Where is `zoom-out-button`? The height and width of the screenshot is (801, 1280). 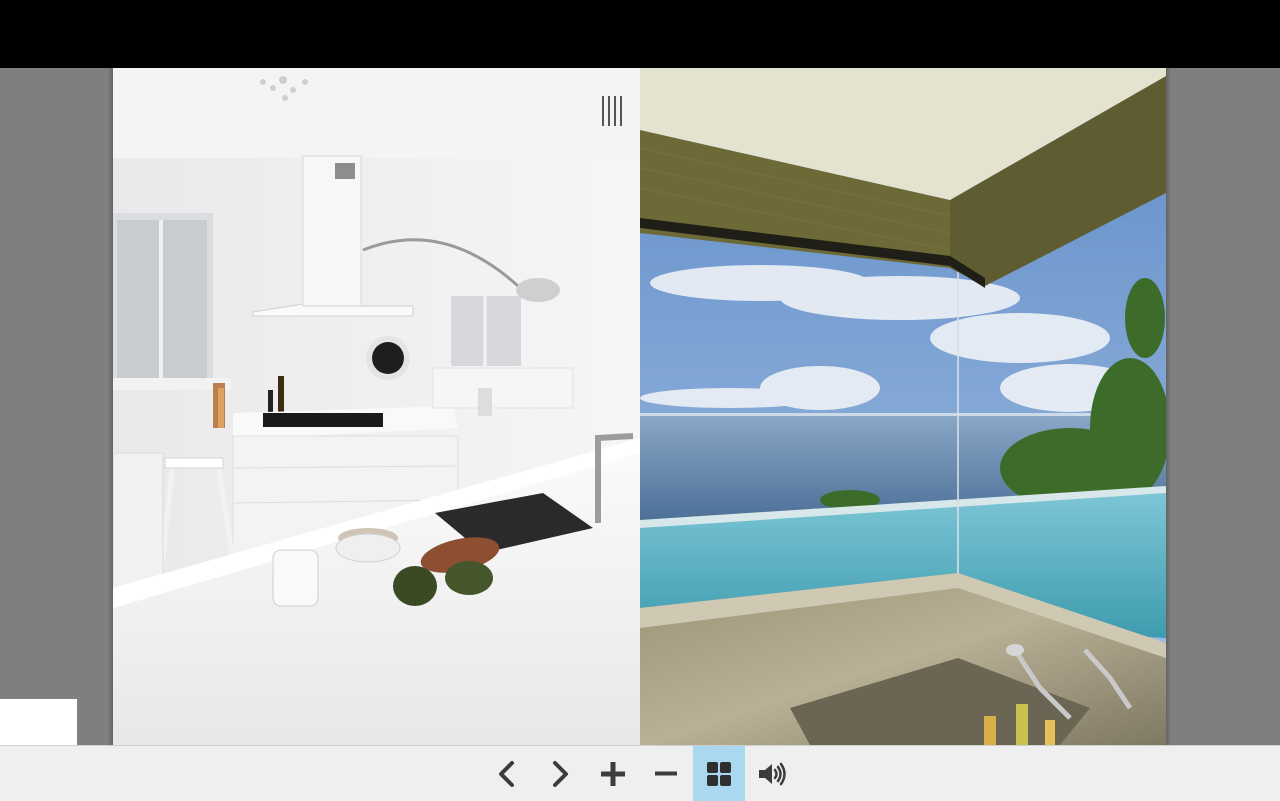
zoom-out-button is located at coordinates (666, 773).